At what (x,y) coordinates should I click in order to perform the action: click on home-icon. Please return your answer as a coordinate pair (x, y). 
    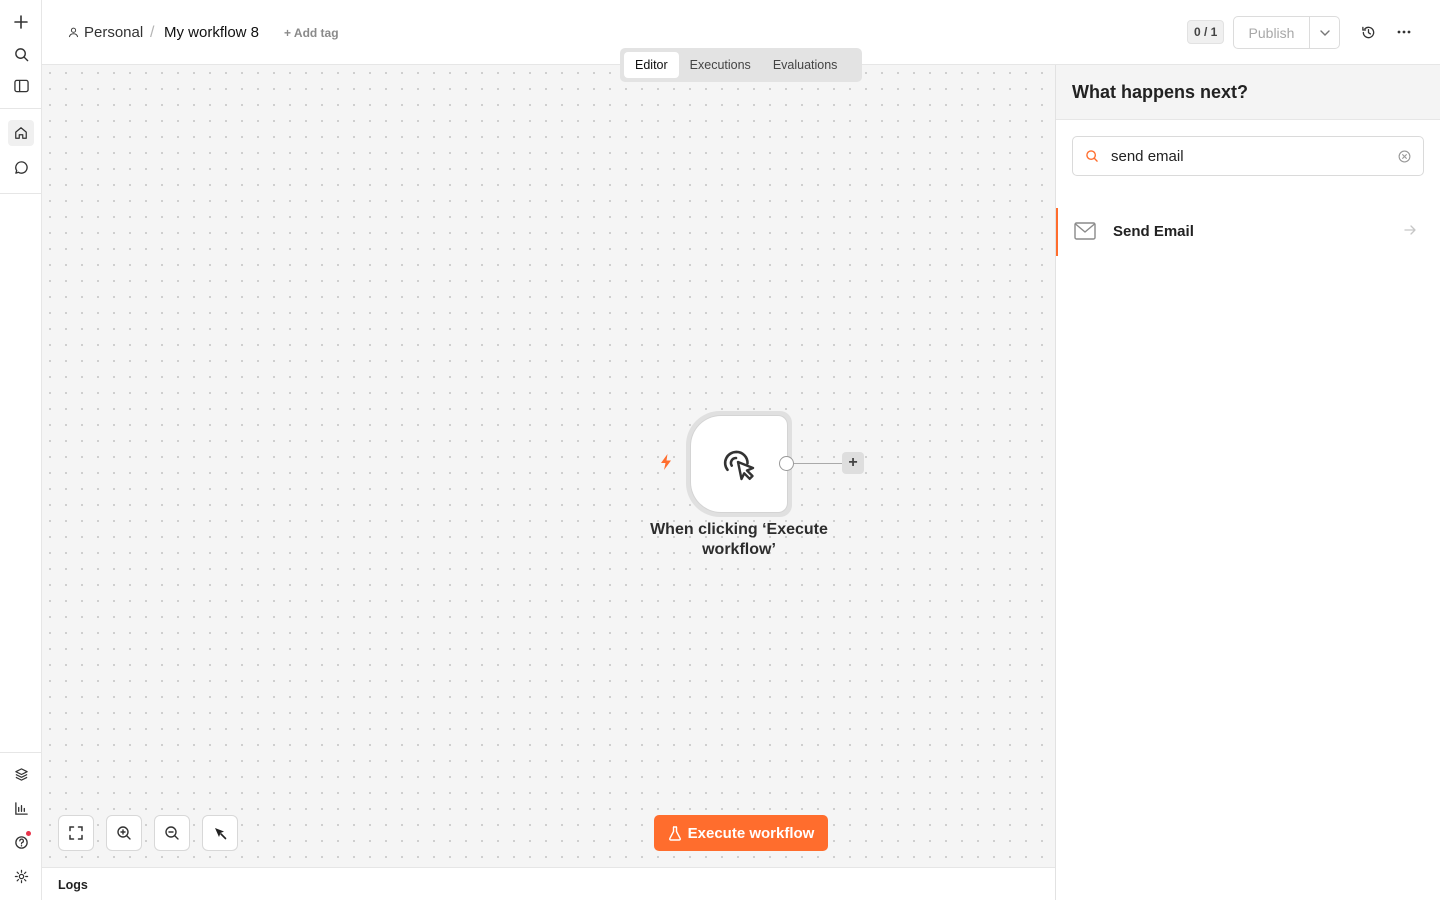
    Looking at the image, I should click on (21, 133).